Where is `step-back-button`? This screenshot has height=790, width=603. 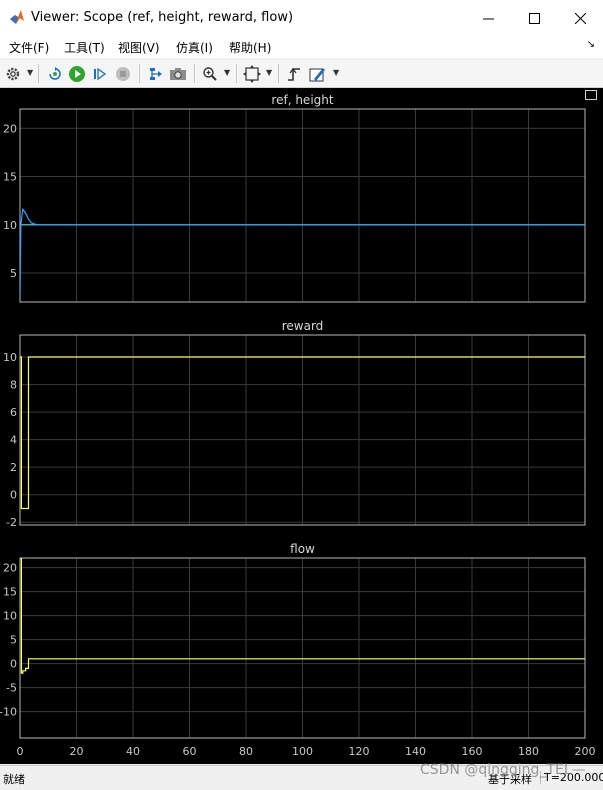
step-back-button is located at coordinates (55, 74).